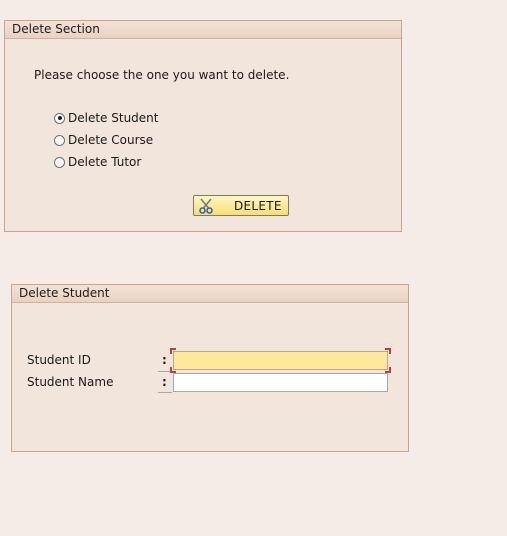 The image size is (507, 536). Describe the element at coordinates (111, 140) in the screenshot. I see `radio-label: Delete Course` at that location.